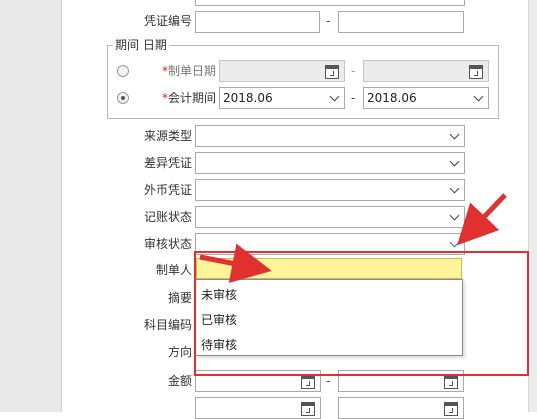 The width and height of the screenshot is (537, 419). I want to click on arrow-to-audit-status, so click(482, 219).